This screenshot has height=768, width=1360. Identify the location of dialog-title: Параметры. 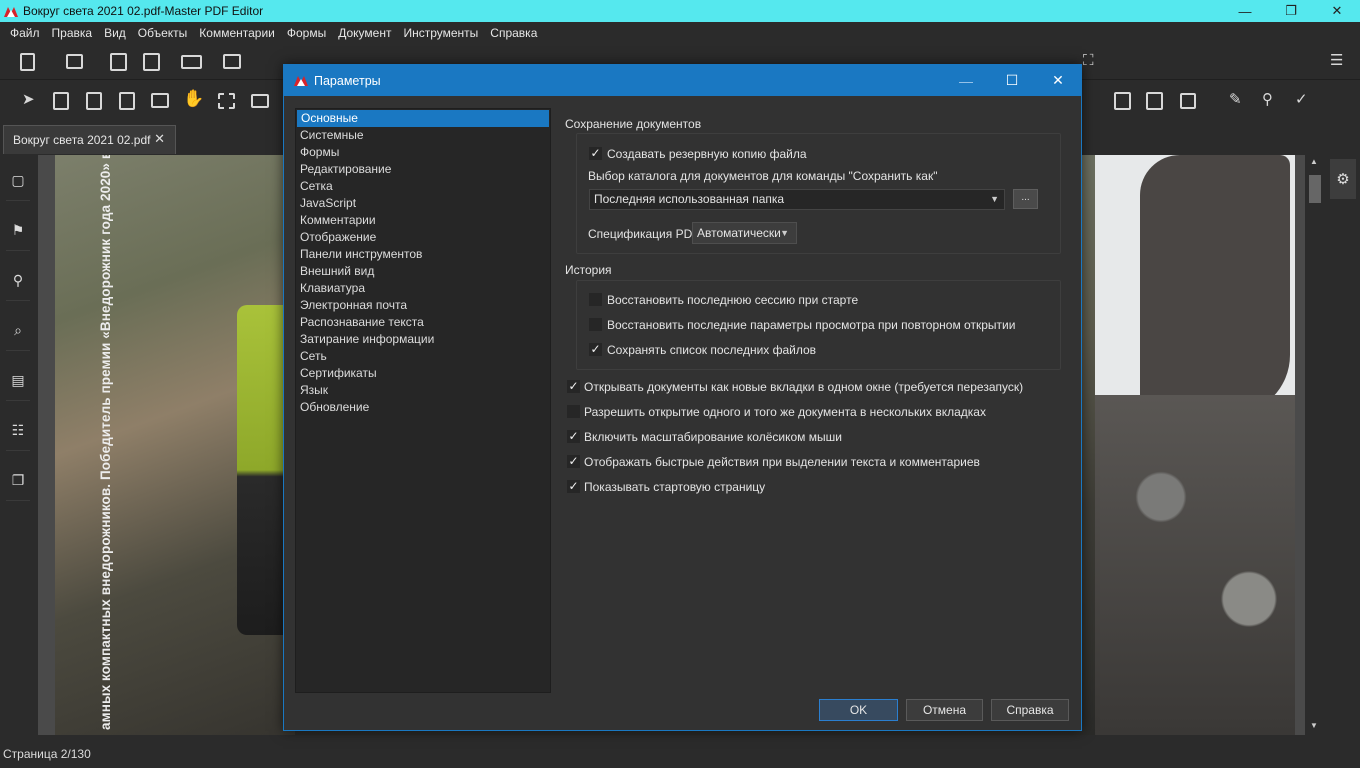
(347, 80).